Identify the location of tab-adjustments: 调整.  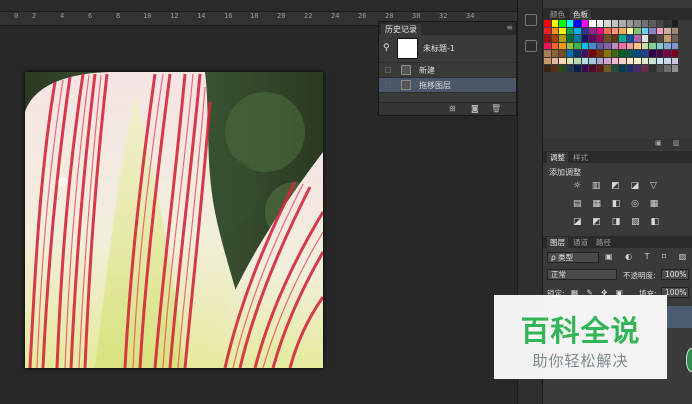
(557, 157).